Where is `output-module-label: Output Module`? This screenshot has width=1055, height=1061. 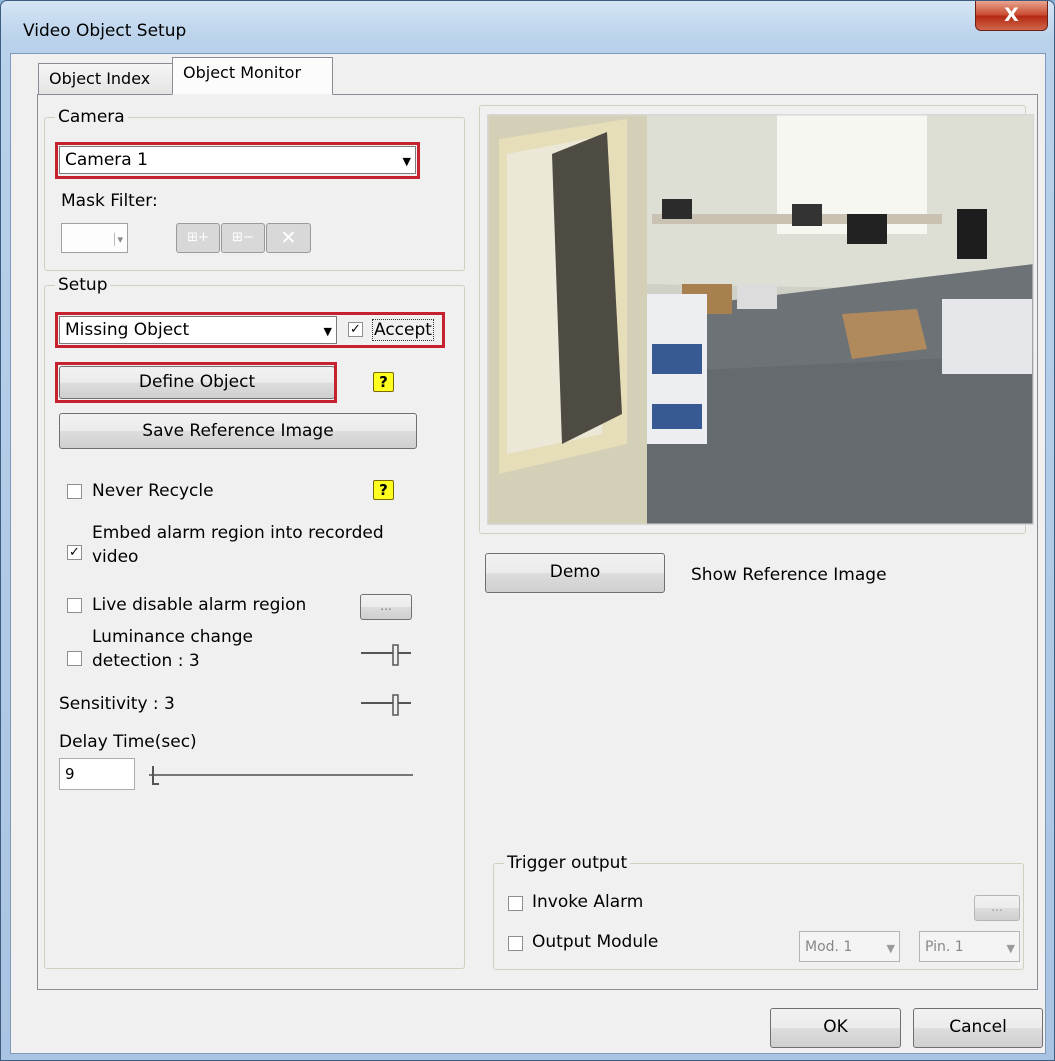
output-module-label: Output Module is located at coordinates (595, 942).